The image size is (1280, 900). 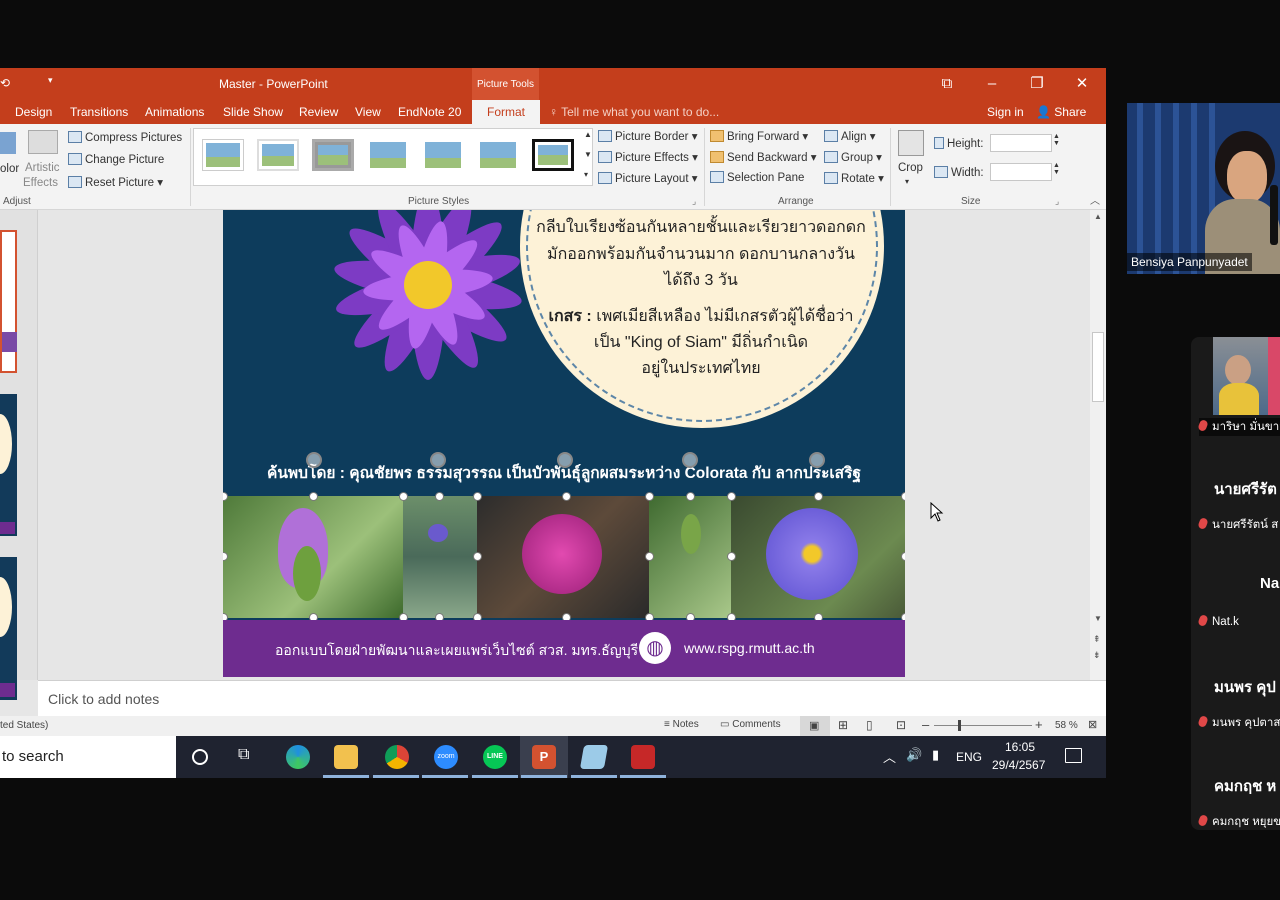 I want to click on tab-slide-show: Slide Show, so click(x=253, y=112).